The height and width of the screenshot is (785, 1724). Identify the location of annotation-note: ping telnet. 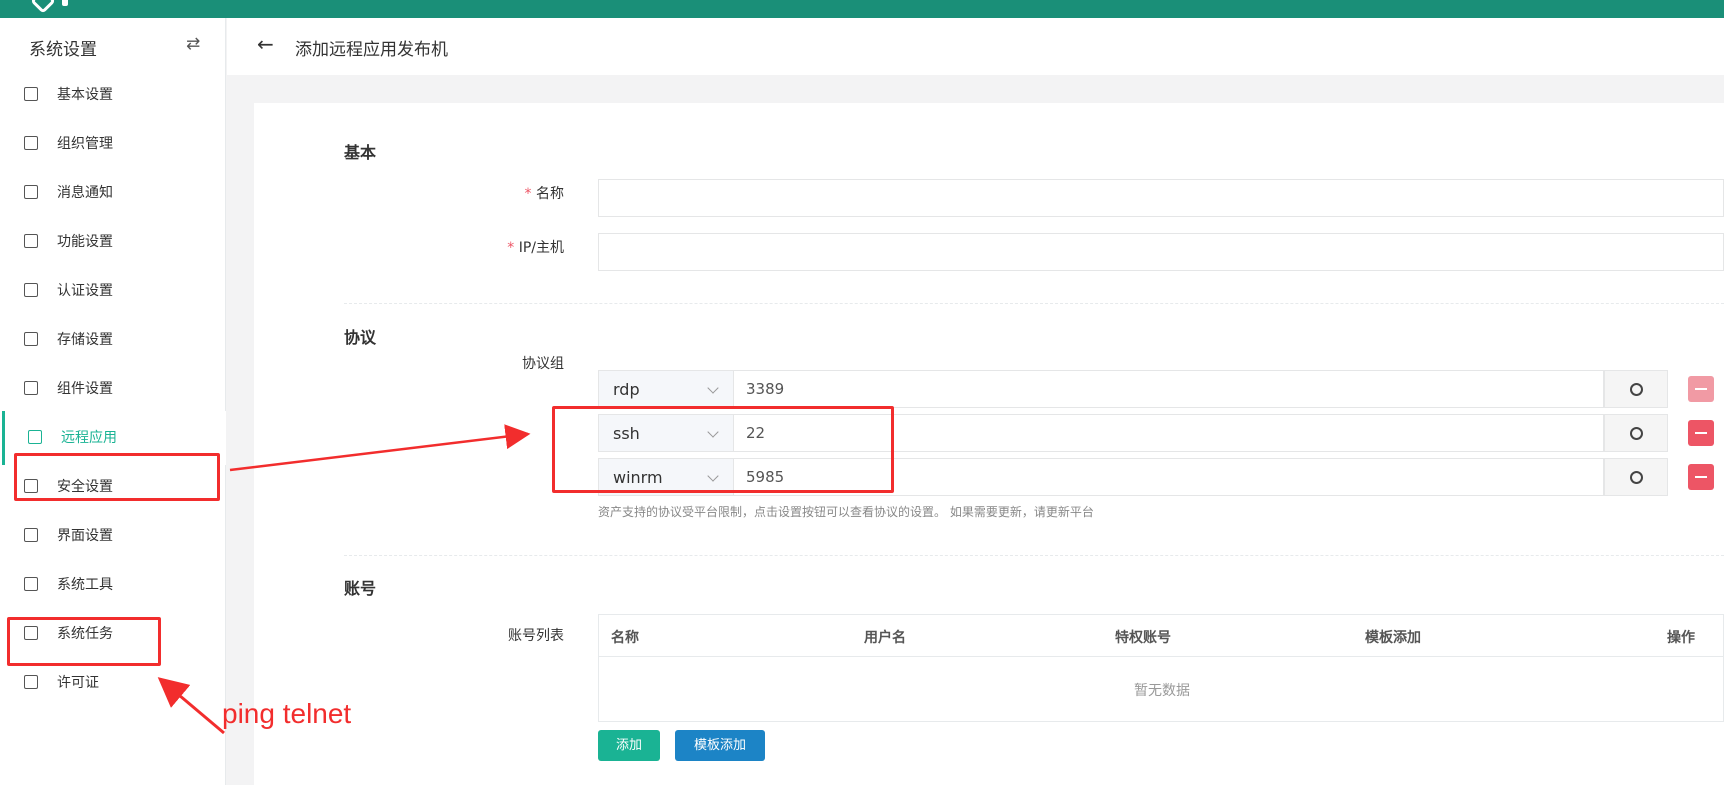
(287, 713).